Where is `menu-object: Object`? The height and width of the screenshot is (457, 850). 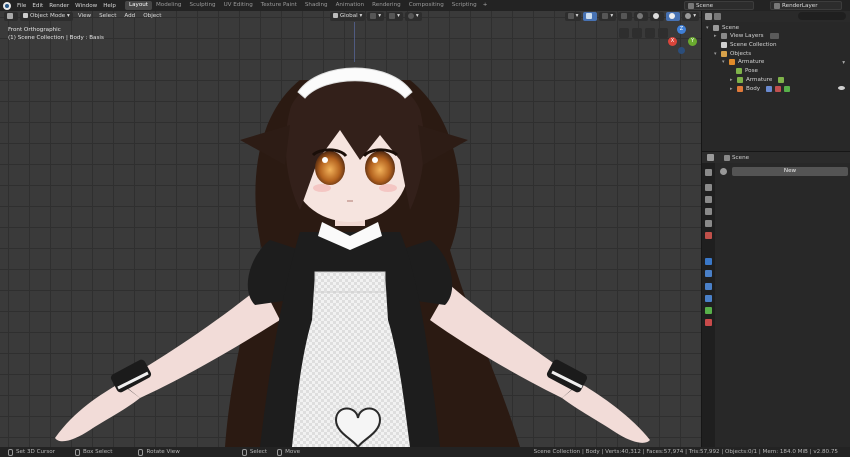 menu-object: Object is located at coordinates (152, 16).